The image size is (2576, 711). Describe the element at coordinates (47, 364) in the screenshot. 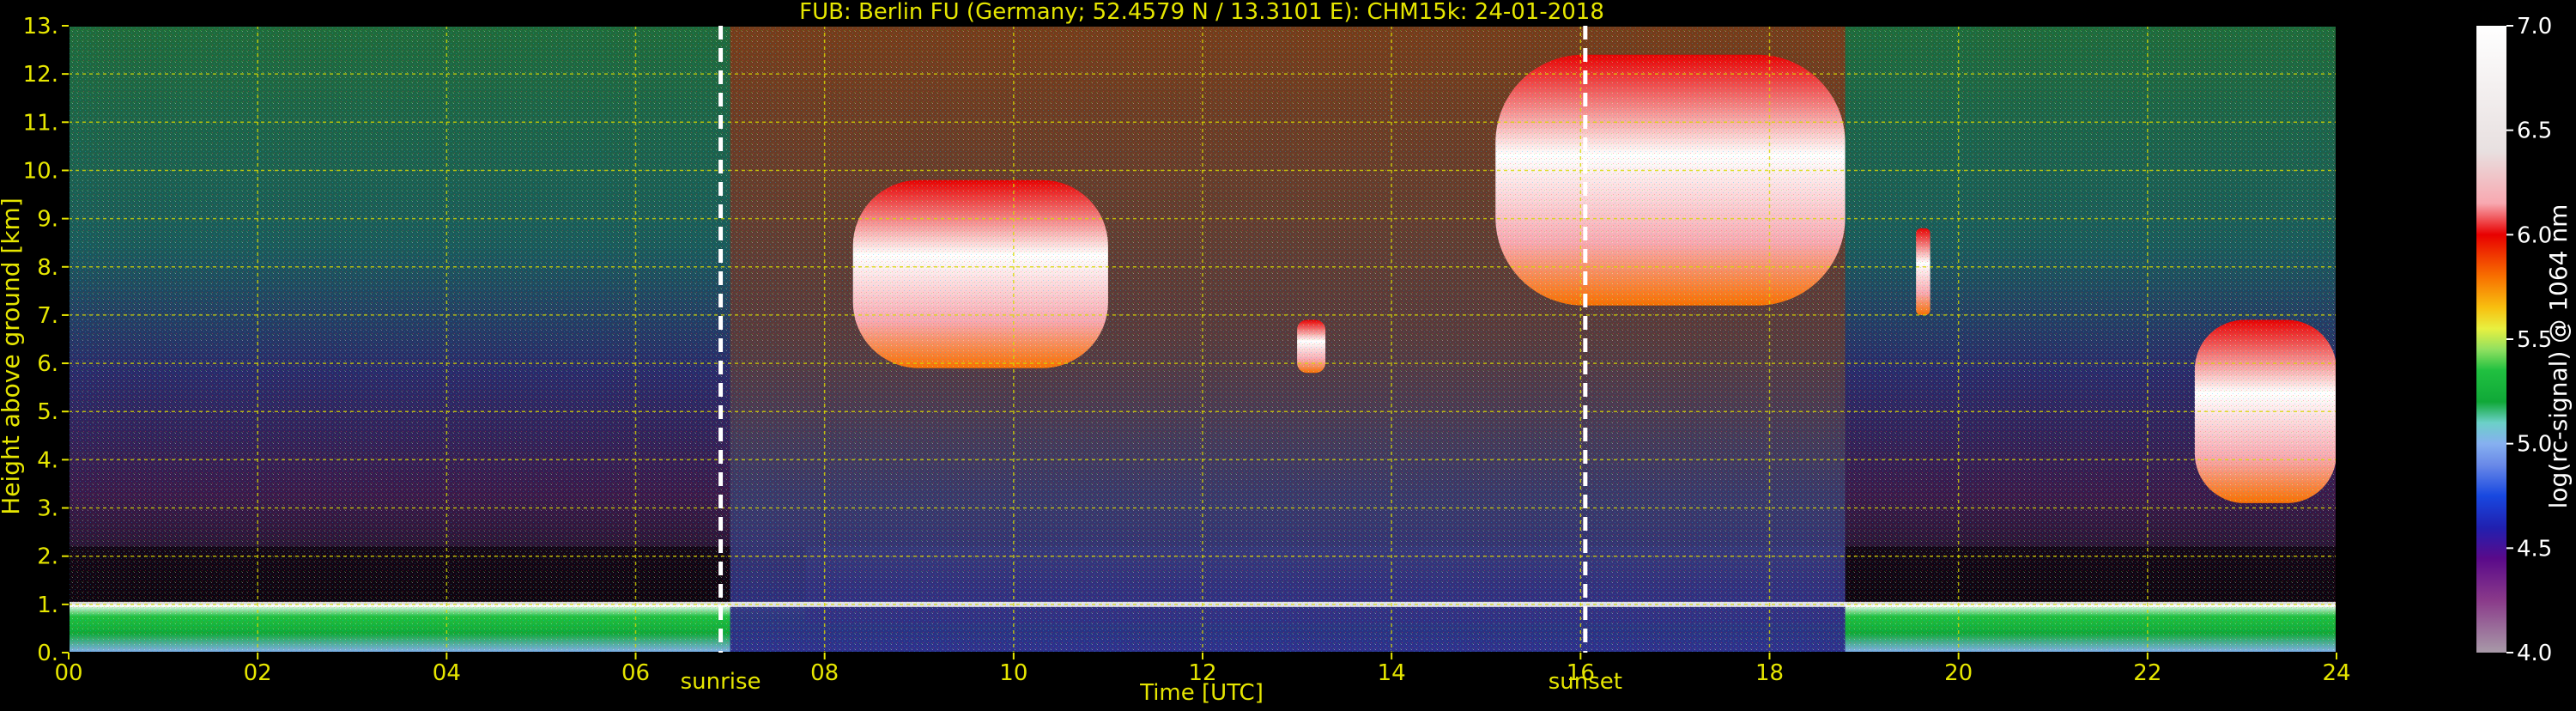

I see `y-tick-label: 6.` at that location.